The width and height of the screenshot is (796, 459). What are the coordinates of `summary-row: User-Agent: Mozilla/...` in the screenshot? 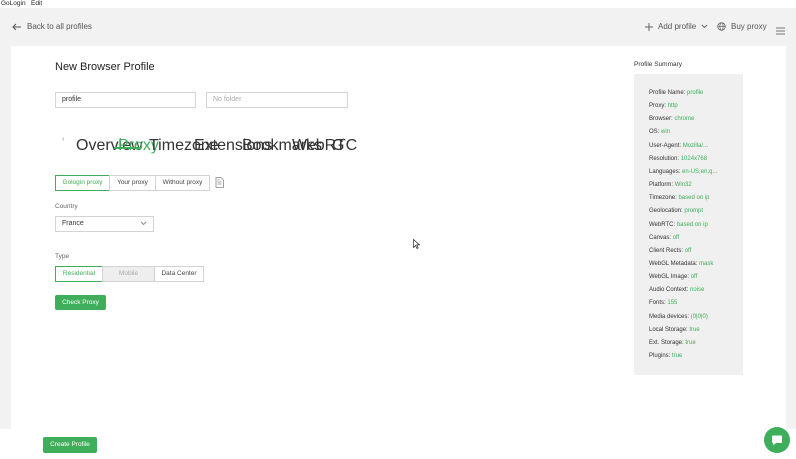 It's located at (678, 146).